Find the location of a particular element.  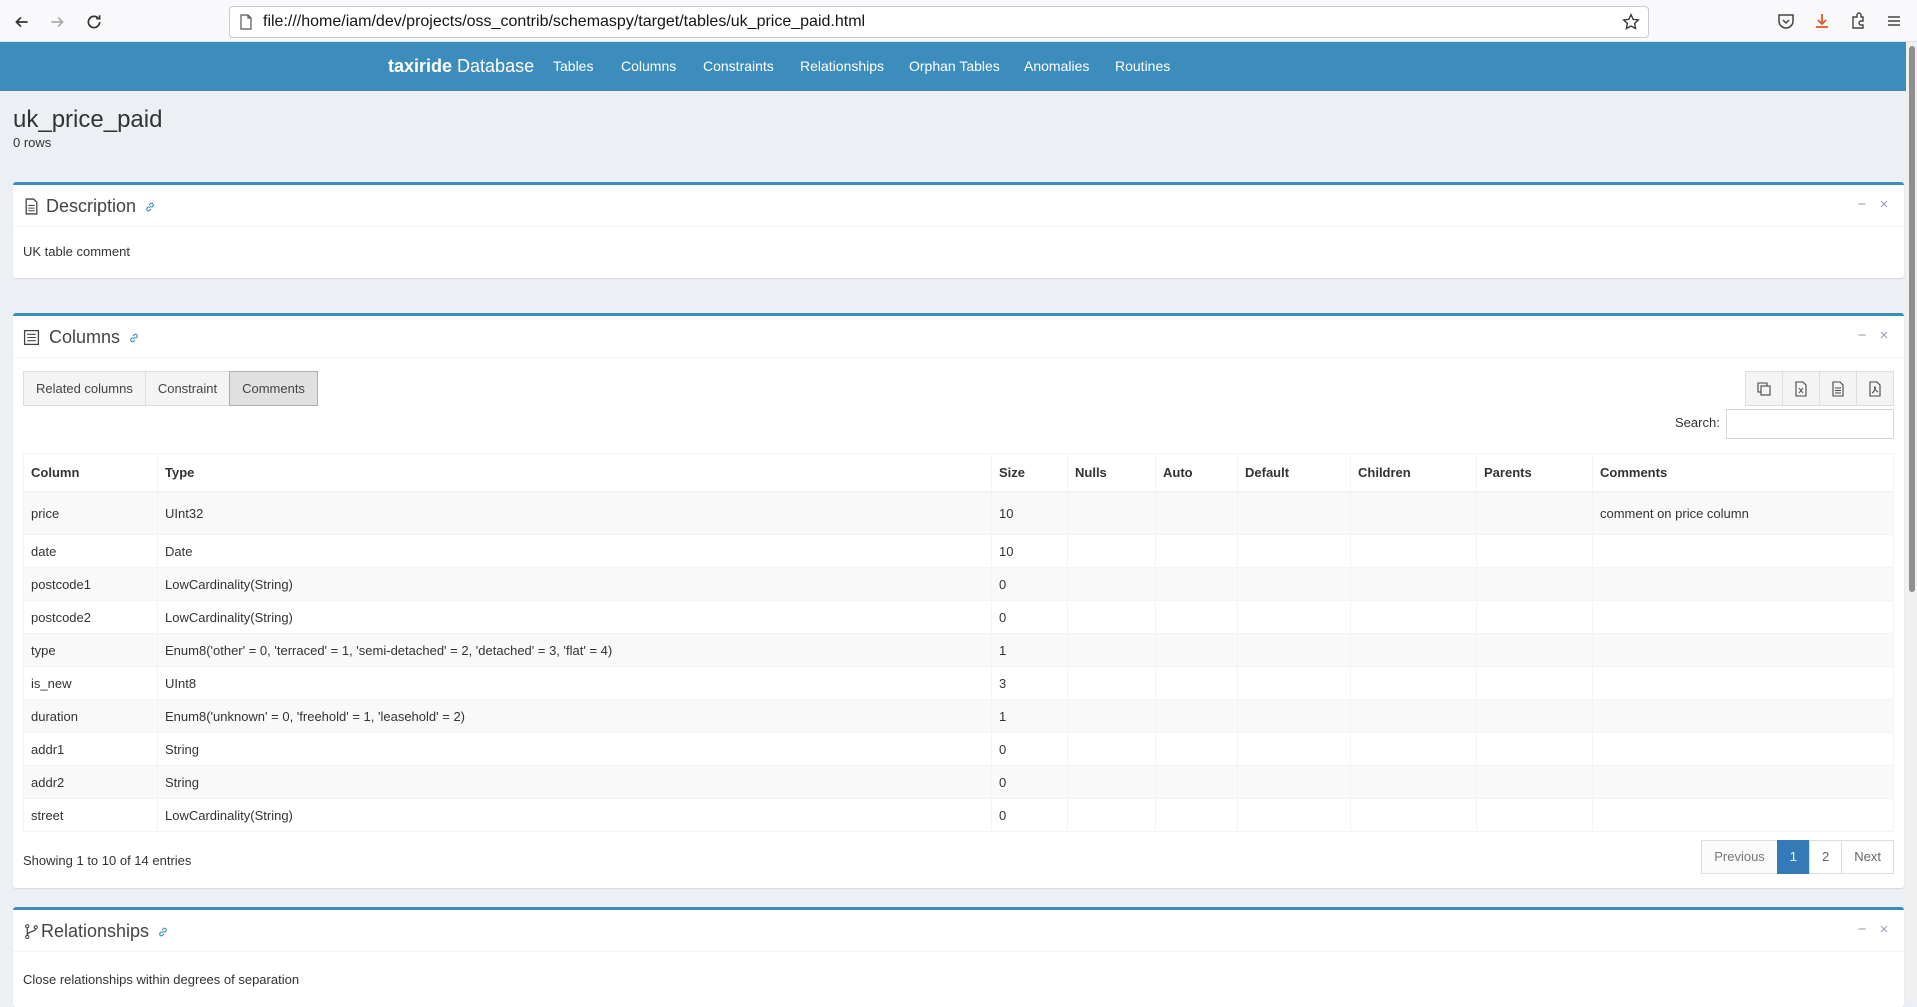

table-row: postcode2 LowCardinality(String) 0 is located at coordinates (958, 617).